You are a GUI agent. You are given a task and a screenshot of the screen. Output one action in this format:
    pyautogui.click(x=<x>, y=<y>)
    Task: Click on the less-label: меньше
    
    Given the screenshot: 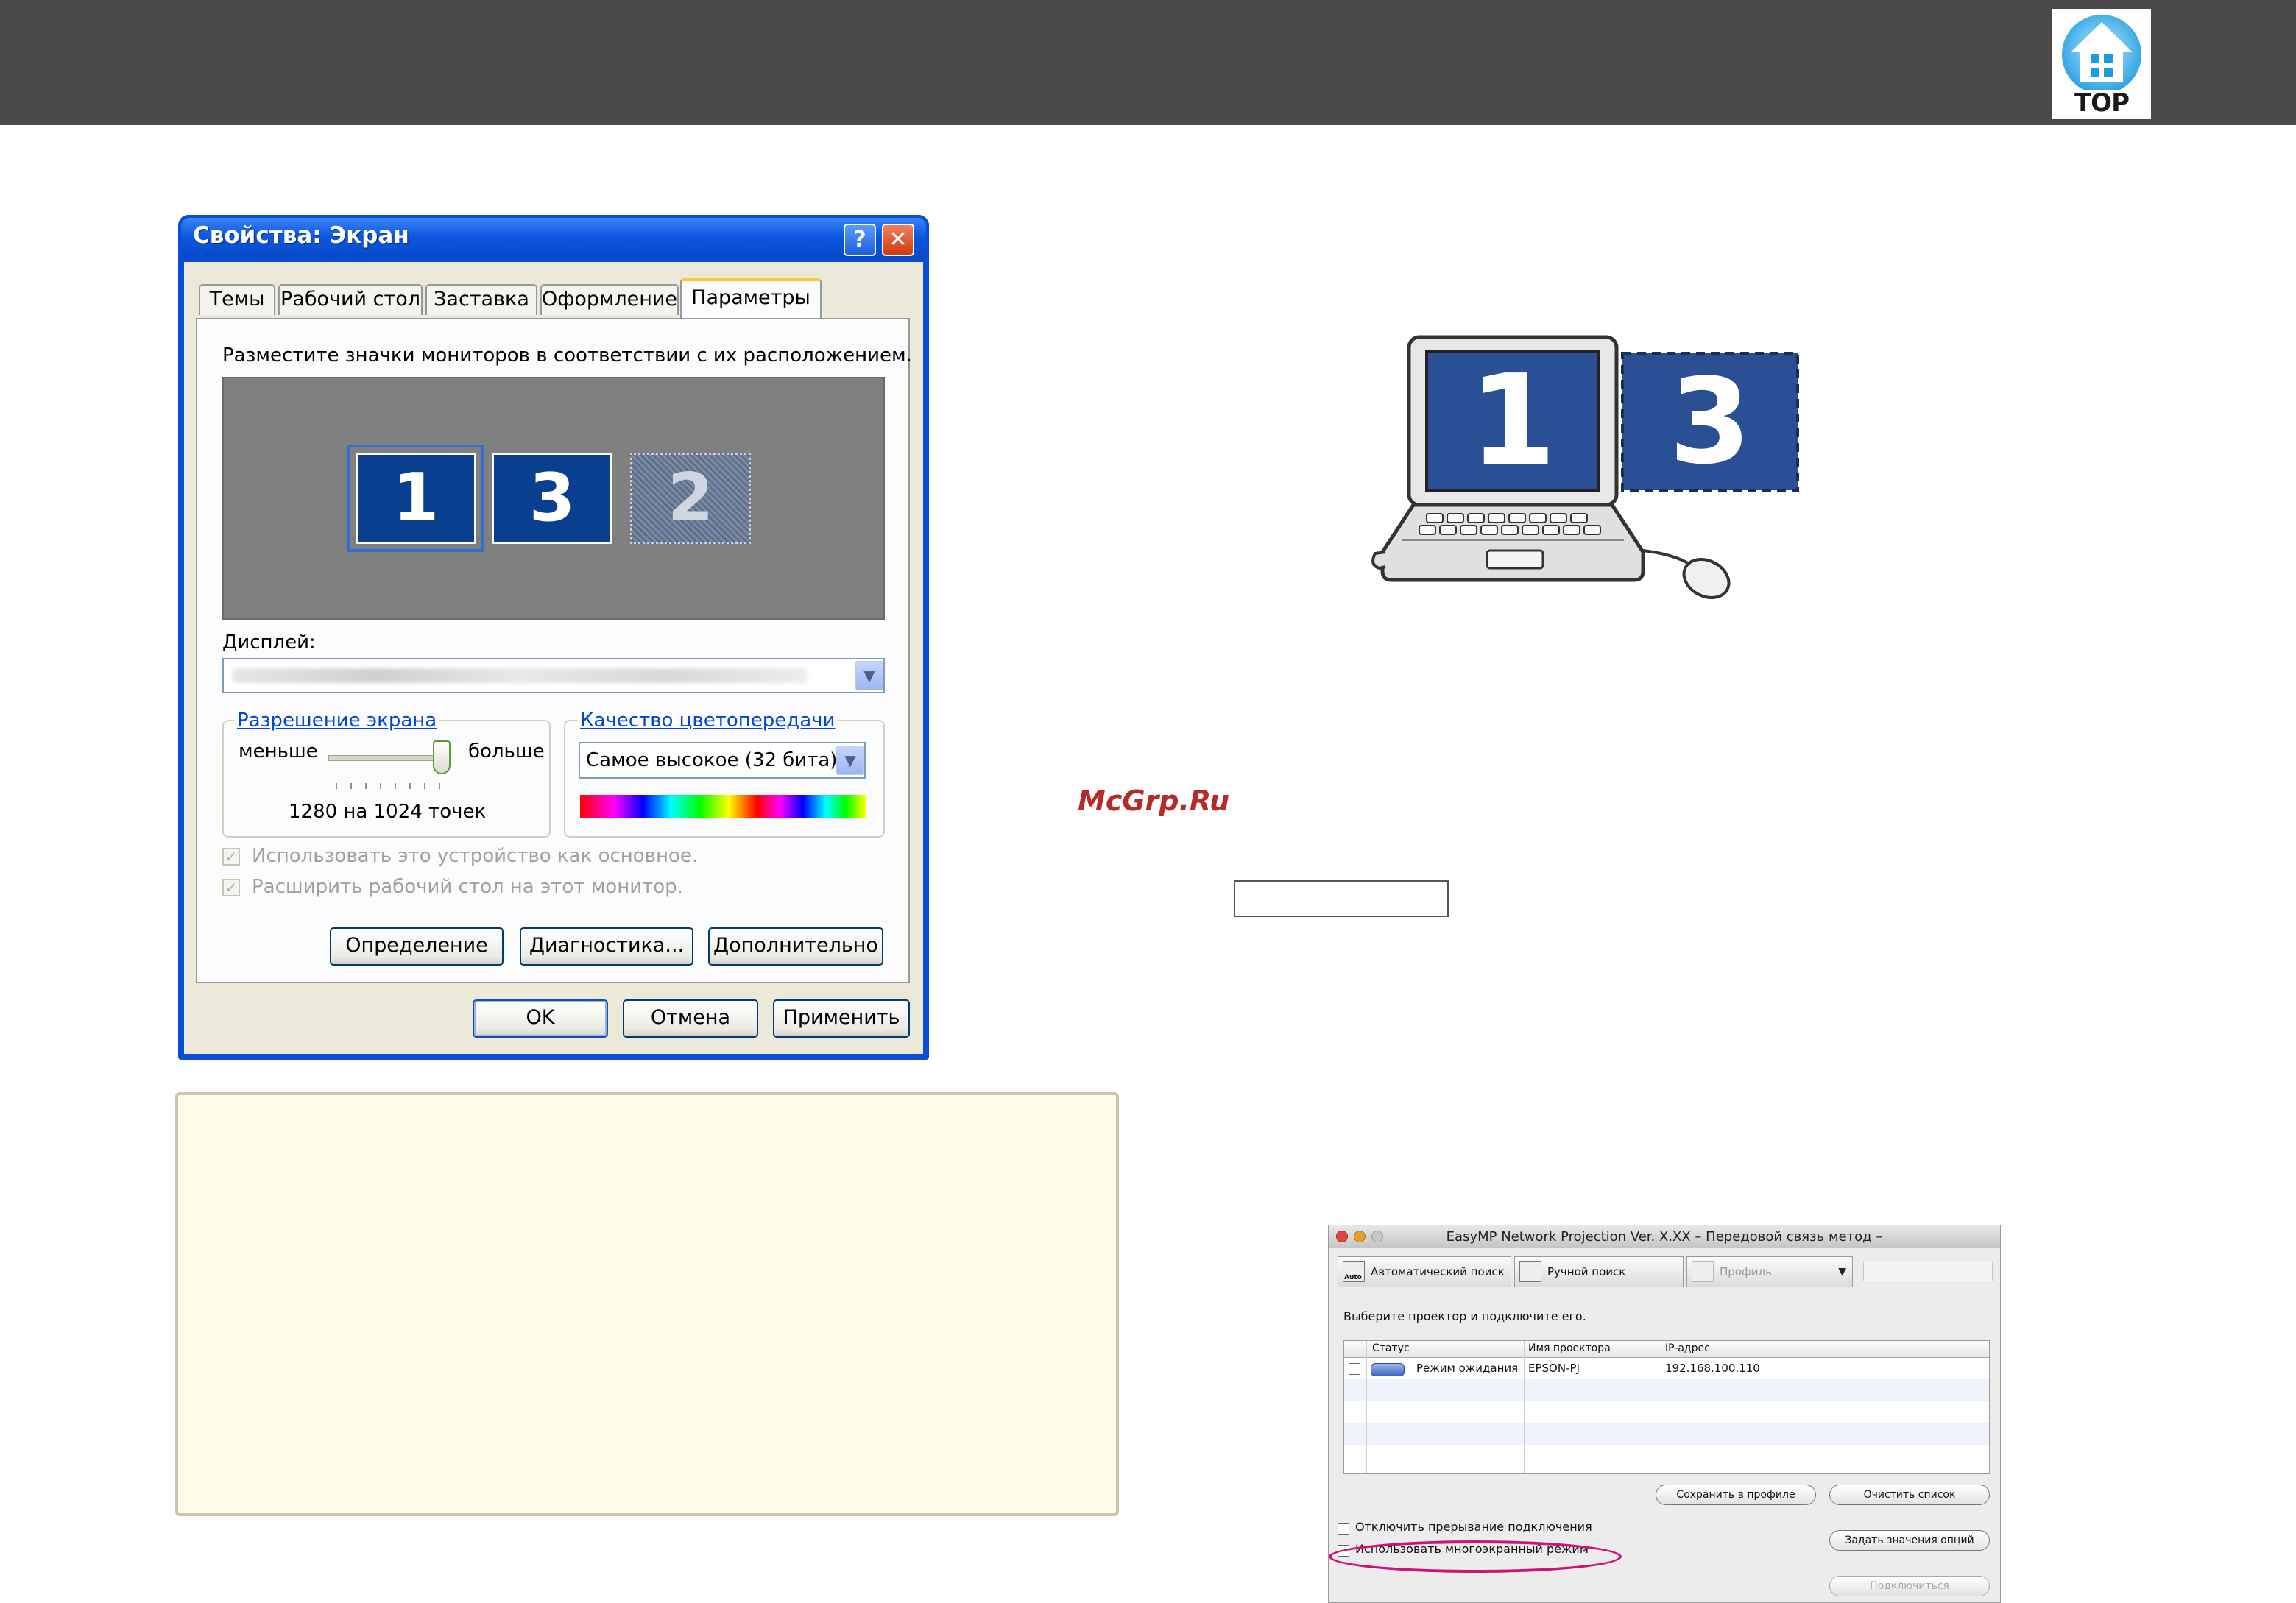 What is the action you would take?
    pyautogui.click(x=278, y=751)
    